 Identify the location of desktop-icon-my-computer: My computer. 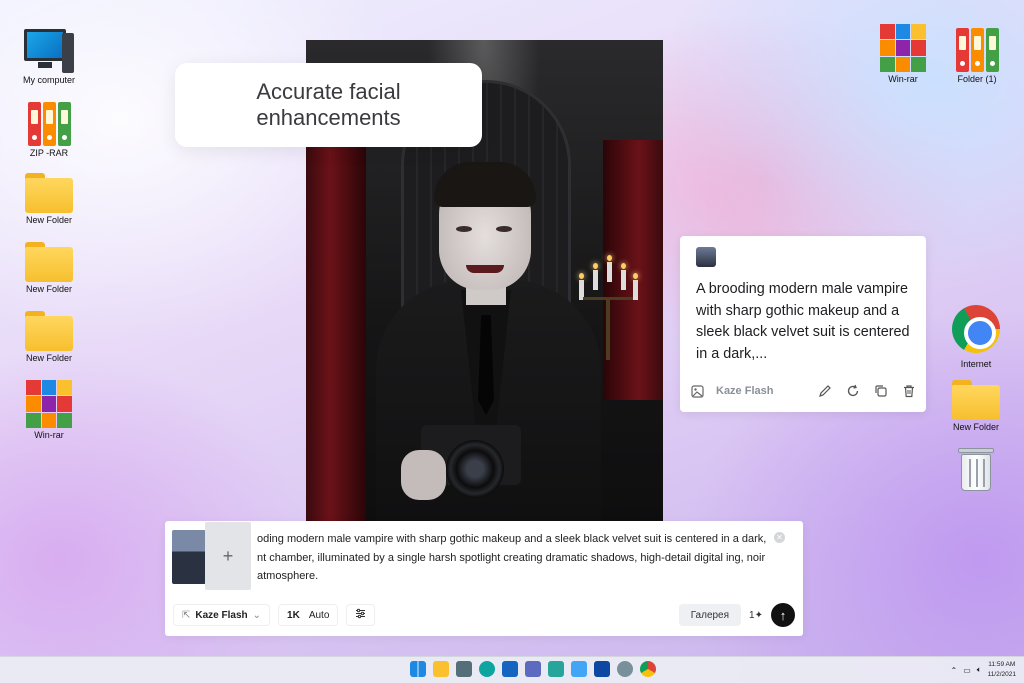
(49, 56).